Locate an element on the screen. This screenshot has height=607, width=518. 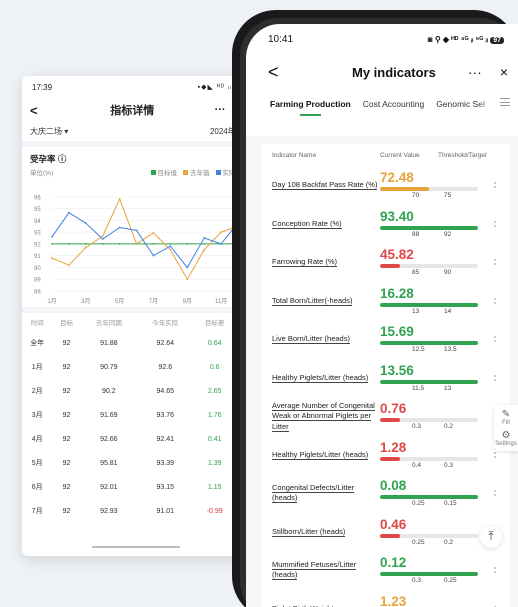
status-bar: 17:39 ▪◆◣ ᴴᴰ ᵢₗ ▮ is located at coordinates (136, 87).